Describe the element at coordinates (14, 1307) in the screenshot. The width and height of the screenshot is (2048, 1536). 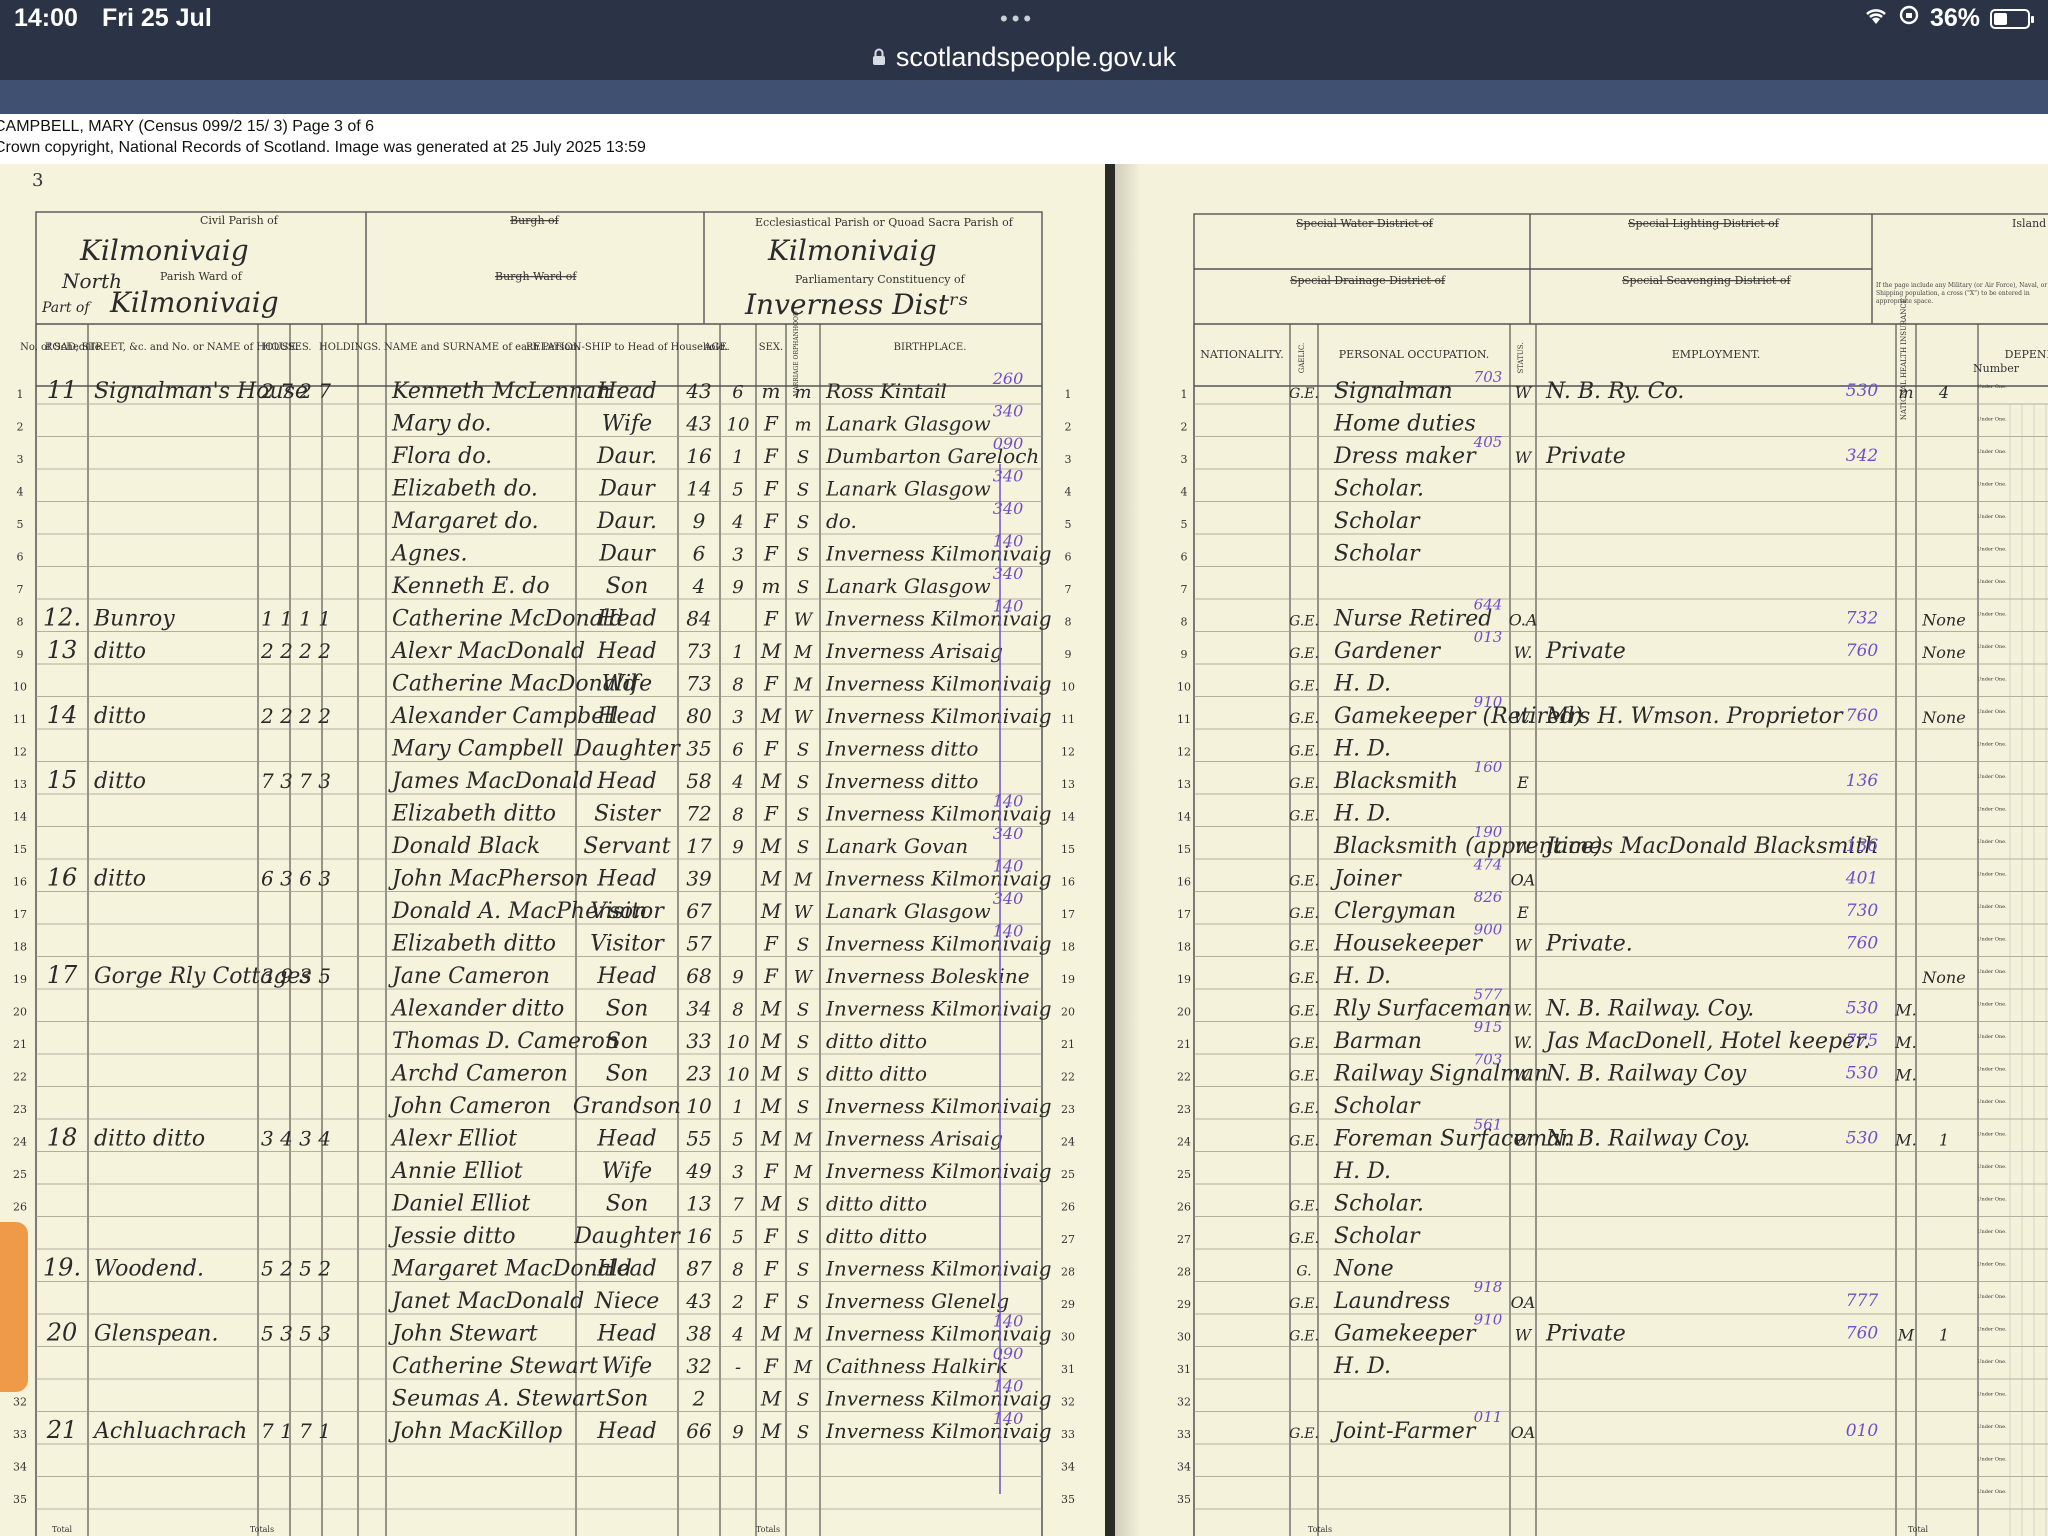
I see `side-handle` at that location.